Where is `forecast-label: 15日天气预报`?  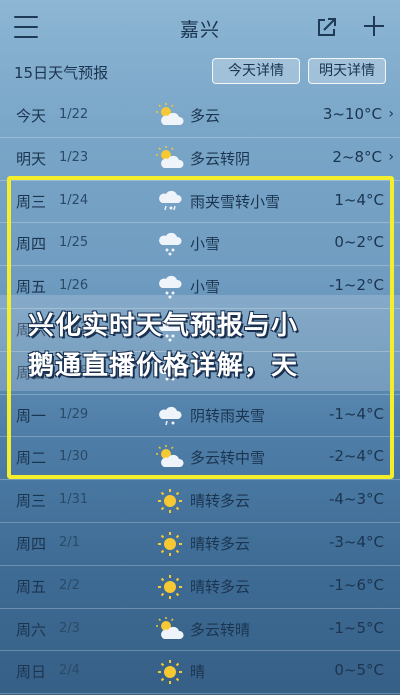
forecast-label: 15日天气预报 is located at coordinates (61, 73).